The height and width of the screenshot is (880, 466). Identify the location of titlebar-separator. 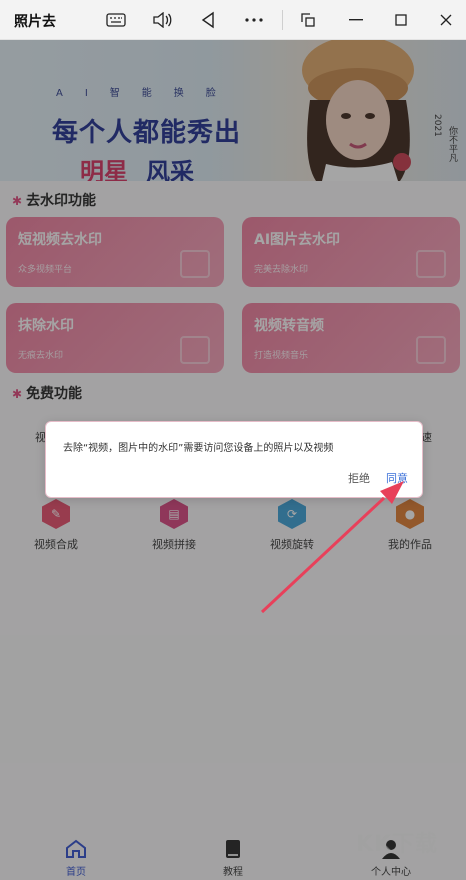
(282, 20).